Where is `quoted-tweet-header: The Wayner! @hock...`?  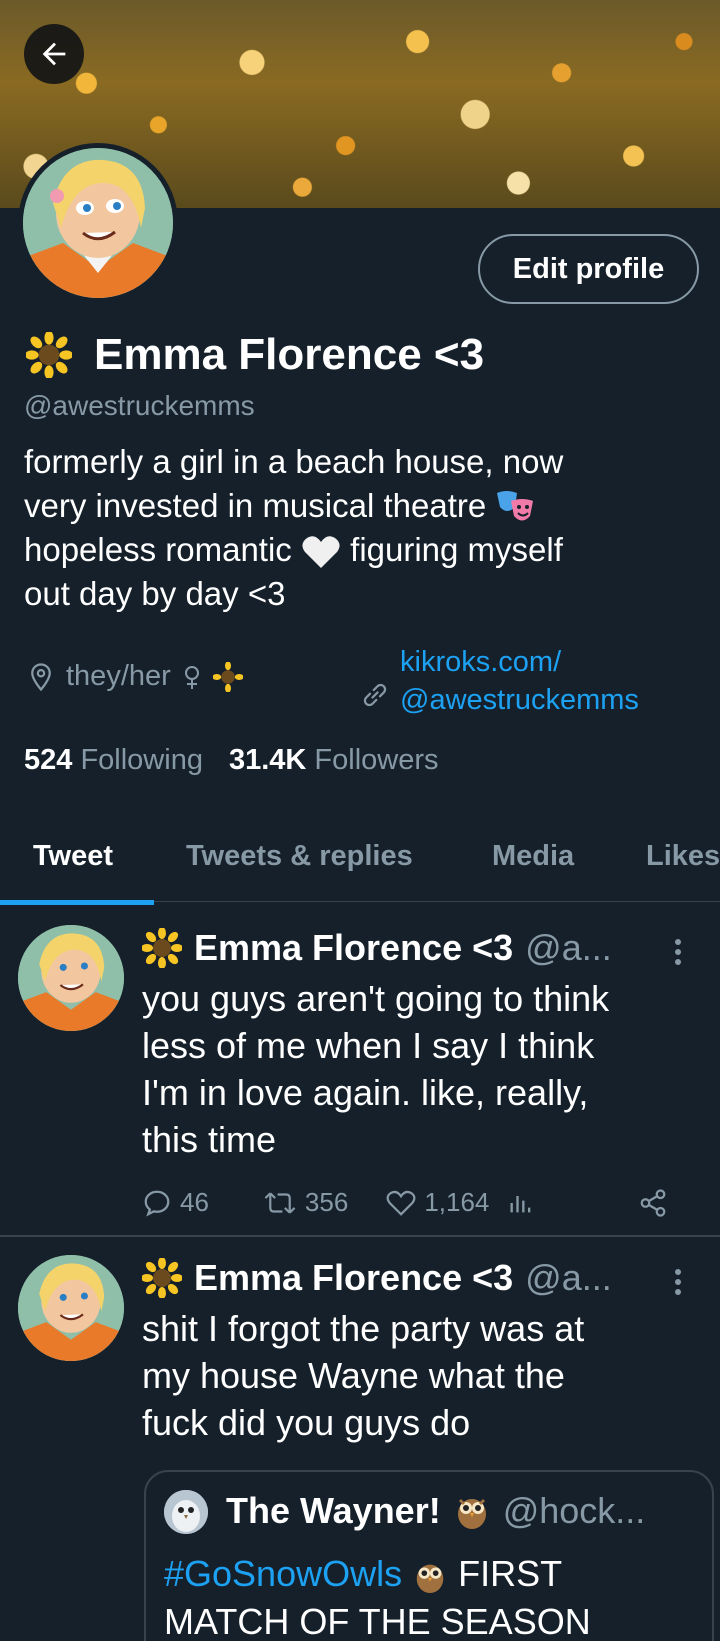 quoted-tweet-header: The Wayner! @hock... is located at coordinates (435, 1511).